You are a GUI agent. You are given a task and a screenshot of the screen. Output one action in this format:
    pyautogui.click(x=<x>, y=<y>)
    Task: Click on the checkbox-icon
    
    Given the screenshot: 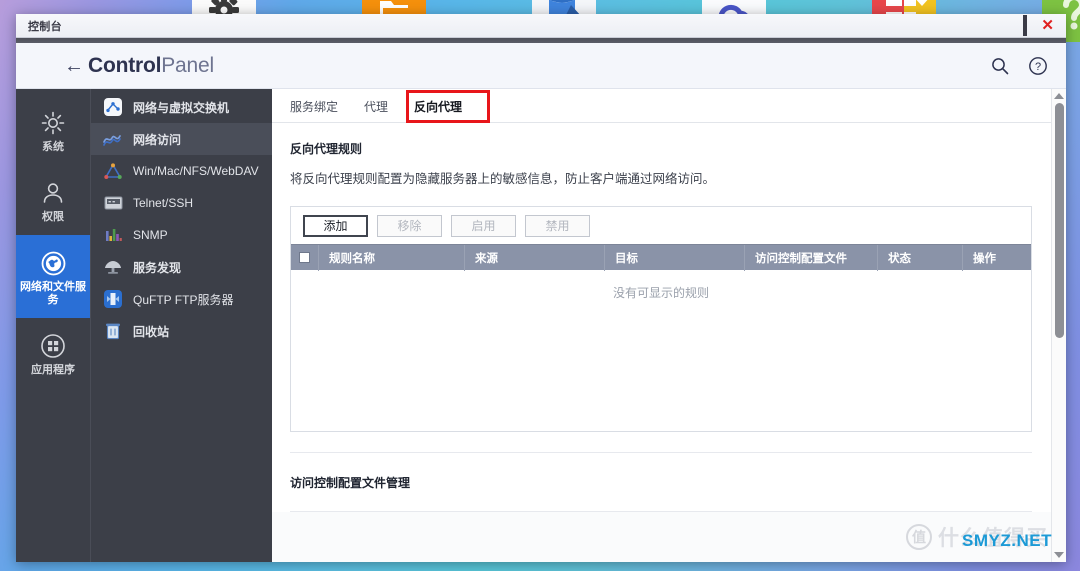 What is the action you would take?
    pyautogui.click(x=304, y=257)
    